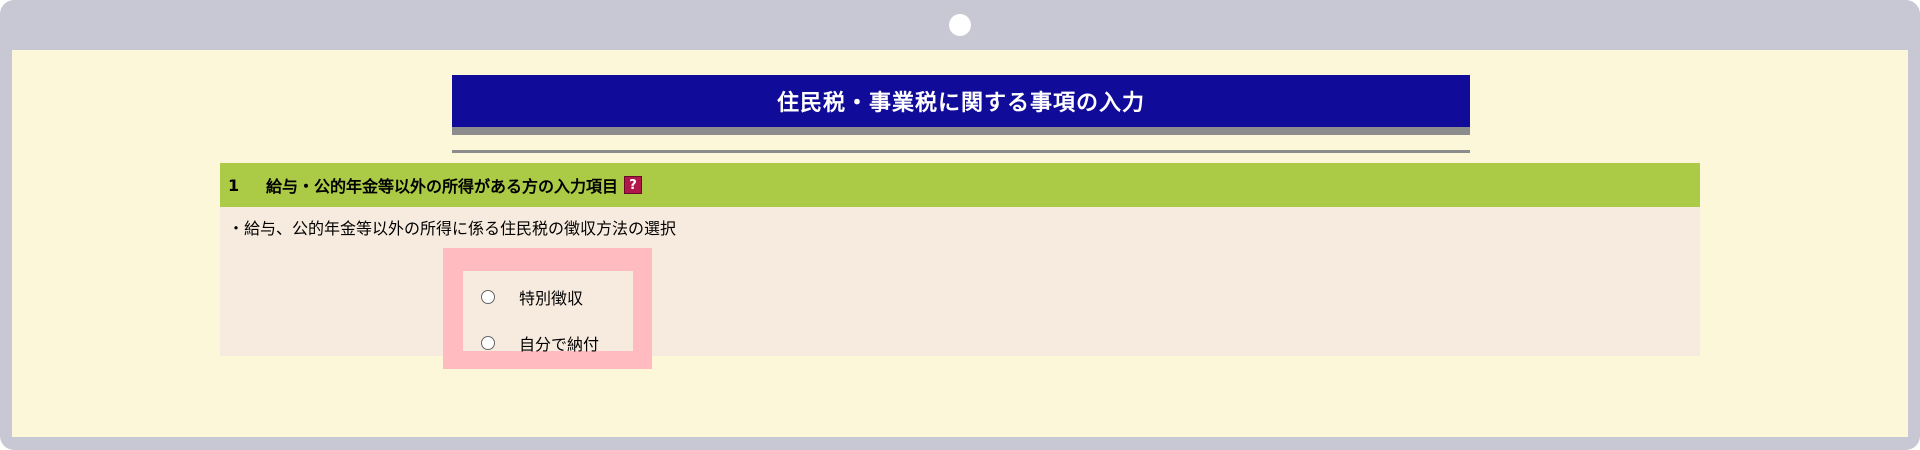  I want to click on section-header: 1 給与・公的年金等以外の所得がある方の入力項目 ?, so click(960, 185).